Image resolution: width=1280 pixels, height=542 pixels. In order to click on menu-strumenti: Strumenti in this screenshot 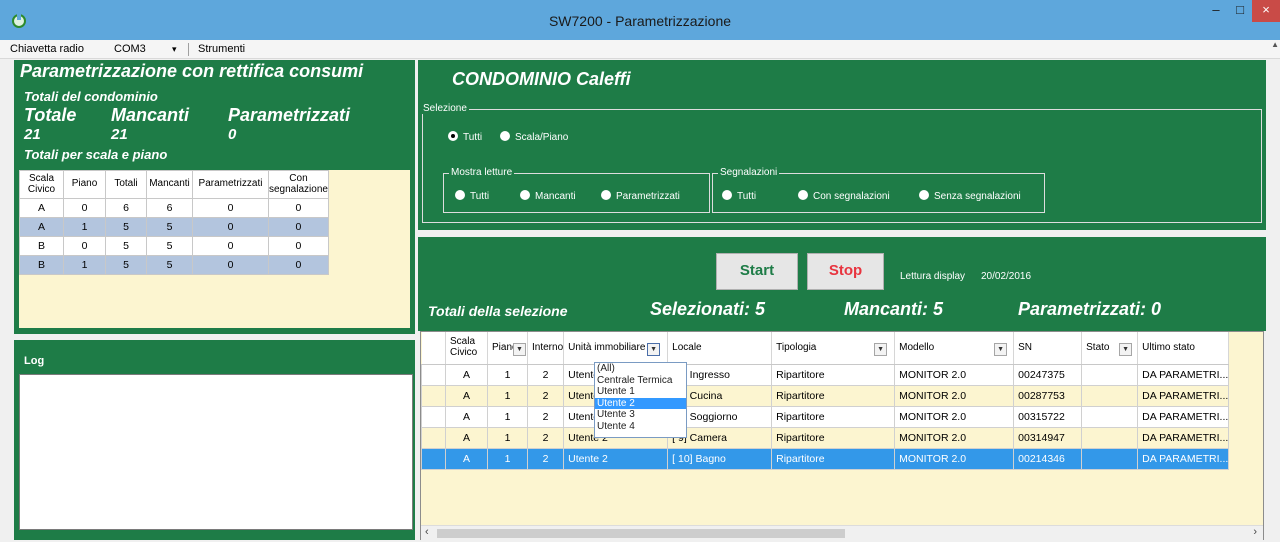, I will do `click(221, 49)`.